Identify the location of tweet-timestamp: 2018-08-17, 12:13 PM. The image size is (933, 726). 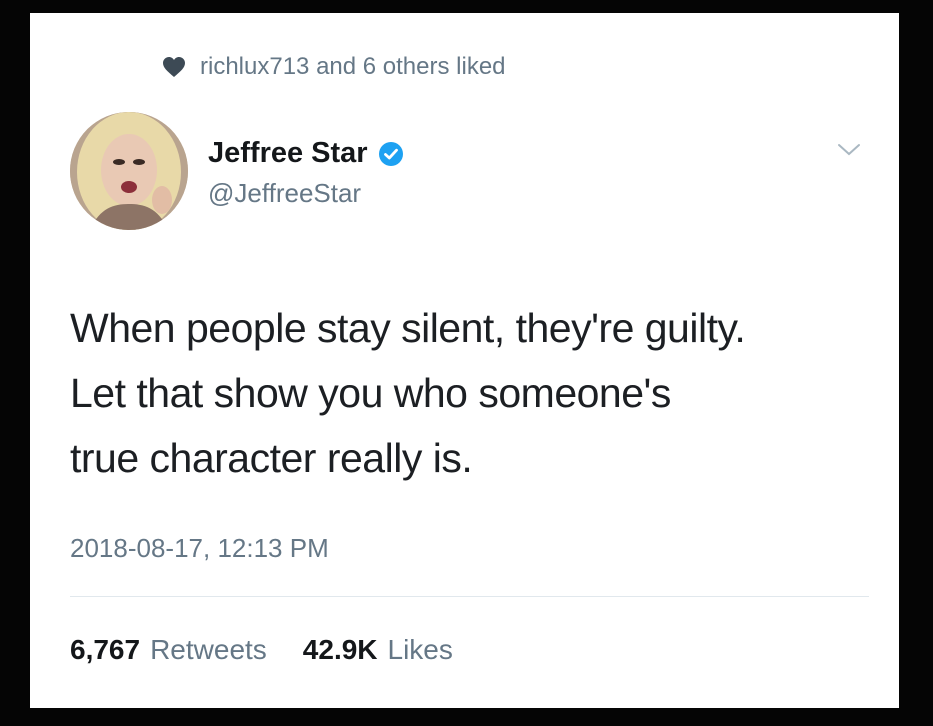
(199, 548).